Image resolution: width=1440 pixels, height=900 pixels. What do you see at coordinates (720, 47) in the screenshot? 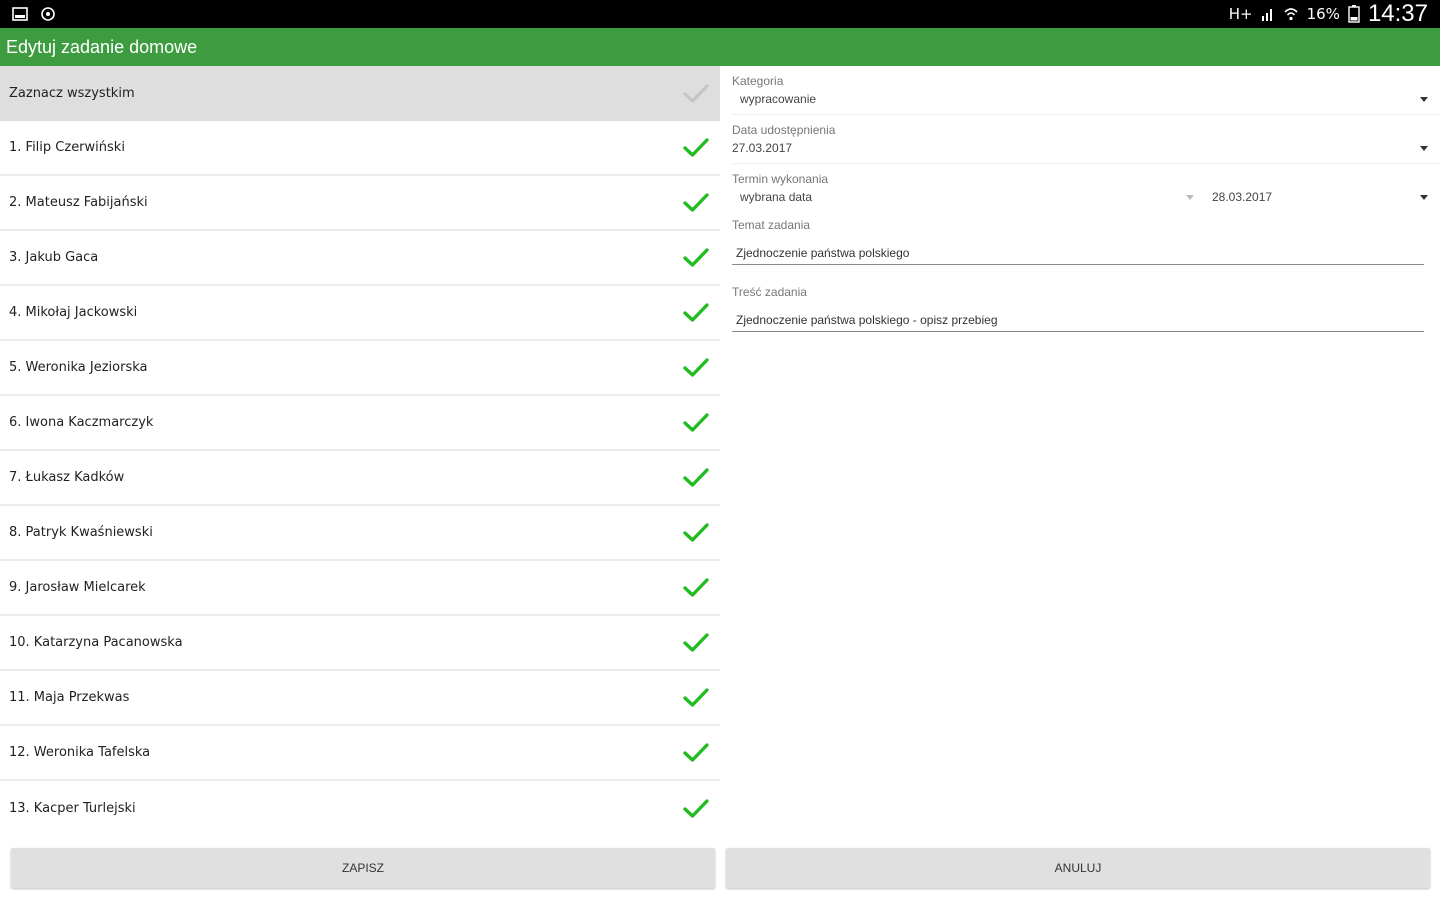
I see `app-bar: Edytuj zadanie domowe` at bounding box center [720, 47].